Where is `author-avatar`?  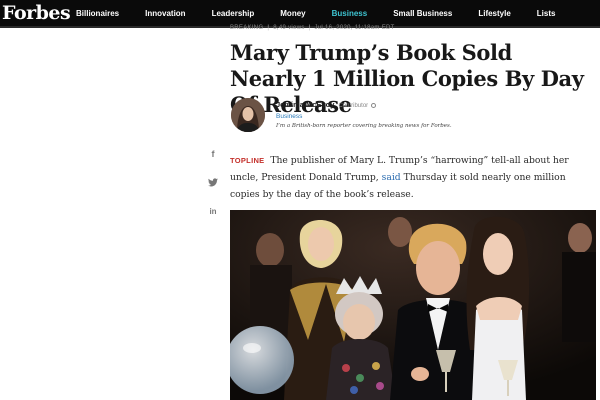 author-avatar is located at coordinates (248, 115).